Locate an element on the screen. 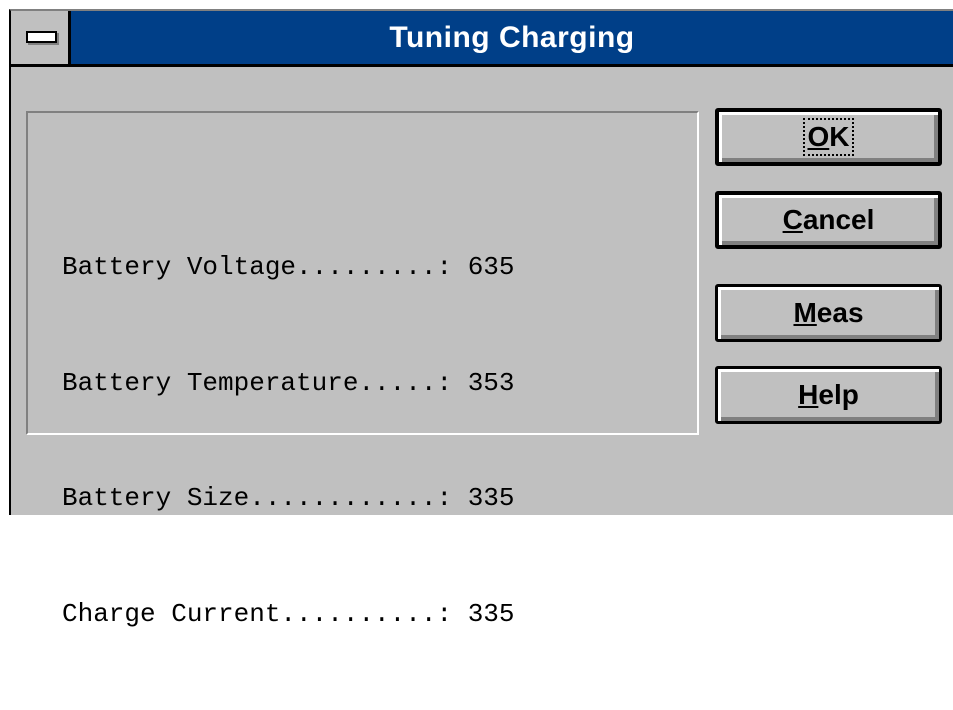 The width and height of the screenshot is (953, 710). system-menu-button is located at coordinates (41, 37).